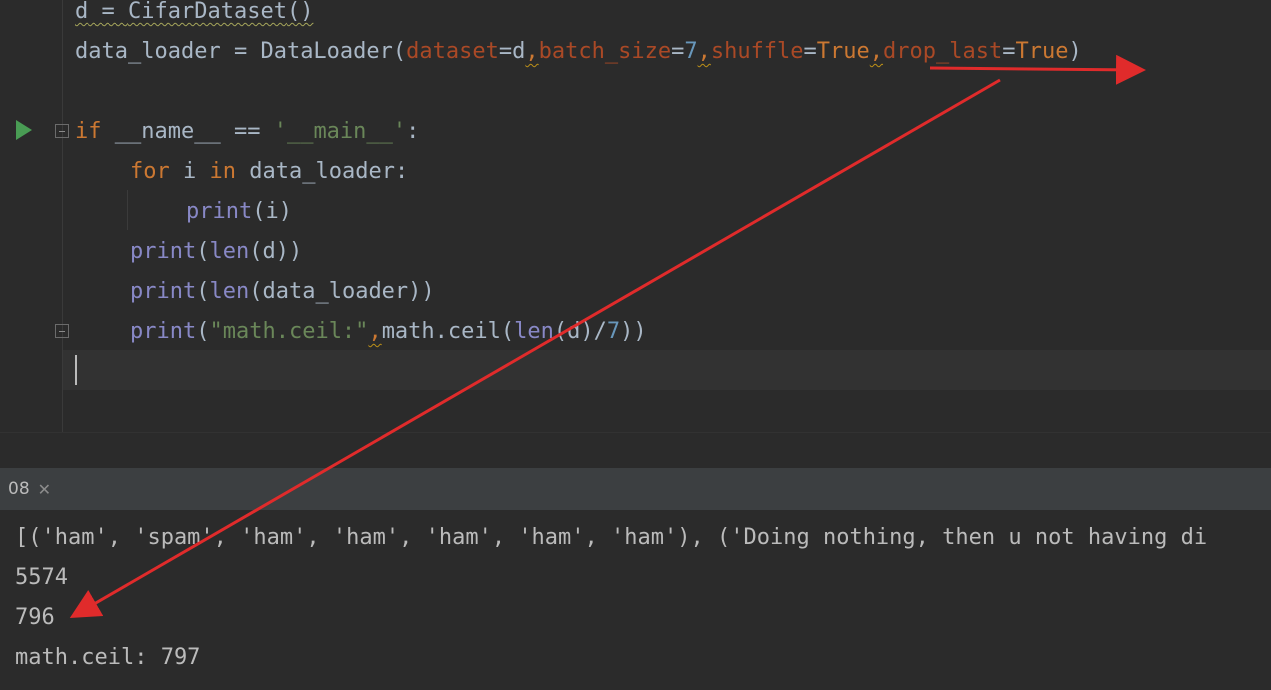  What do you see at coordinates (635, 450) in the screenshot?
I see `panel-splitter` at bounding box center [635, 450].